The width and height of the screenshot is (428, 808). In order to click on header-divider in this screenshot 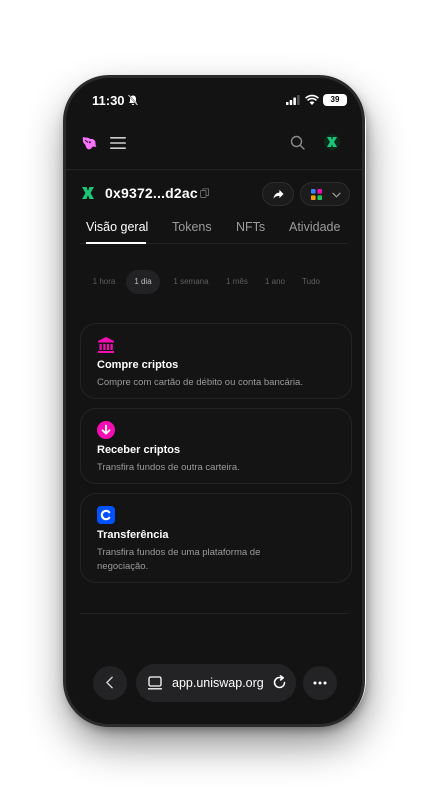, I will do `click(214, 169)`.